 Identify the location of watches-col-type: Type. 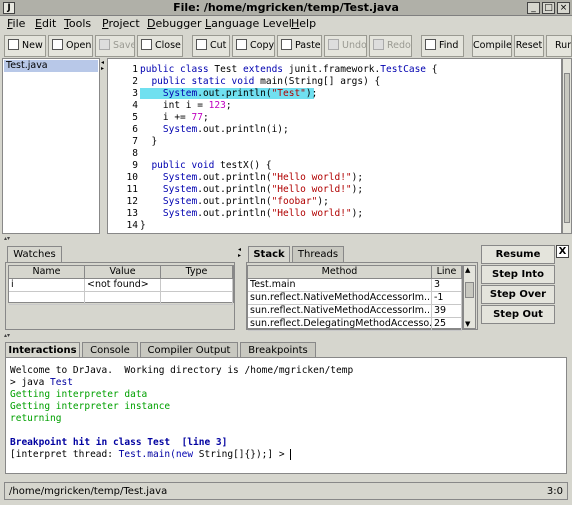
(197, 272).